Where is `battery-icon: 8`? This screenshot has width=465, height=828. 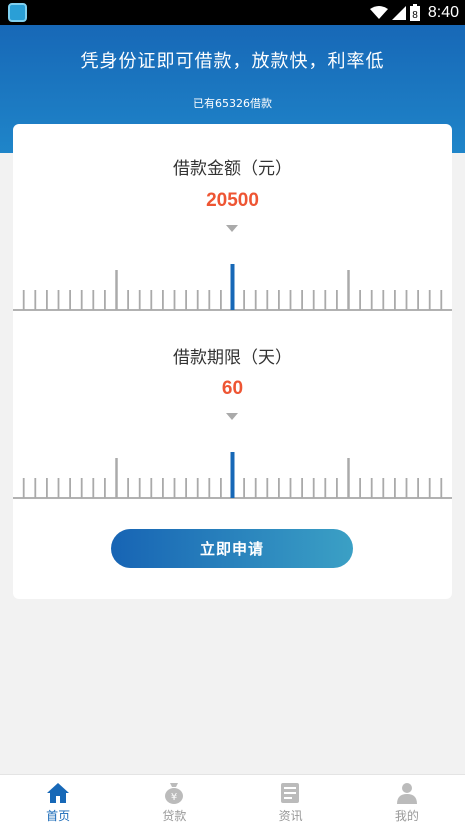
battery-icon: 8 is located at coordinates (414, 12).